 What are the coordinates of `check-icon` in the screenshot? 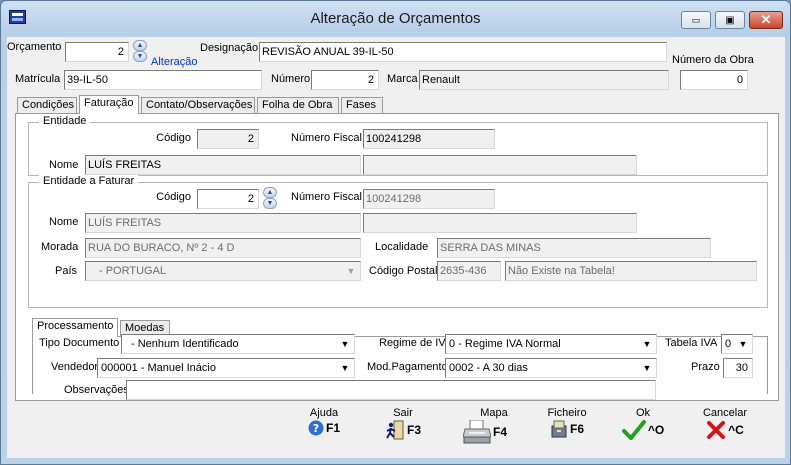 It's located at (633, 430).